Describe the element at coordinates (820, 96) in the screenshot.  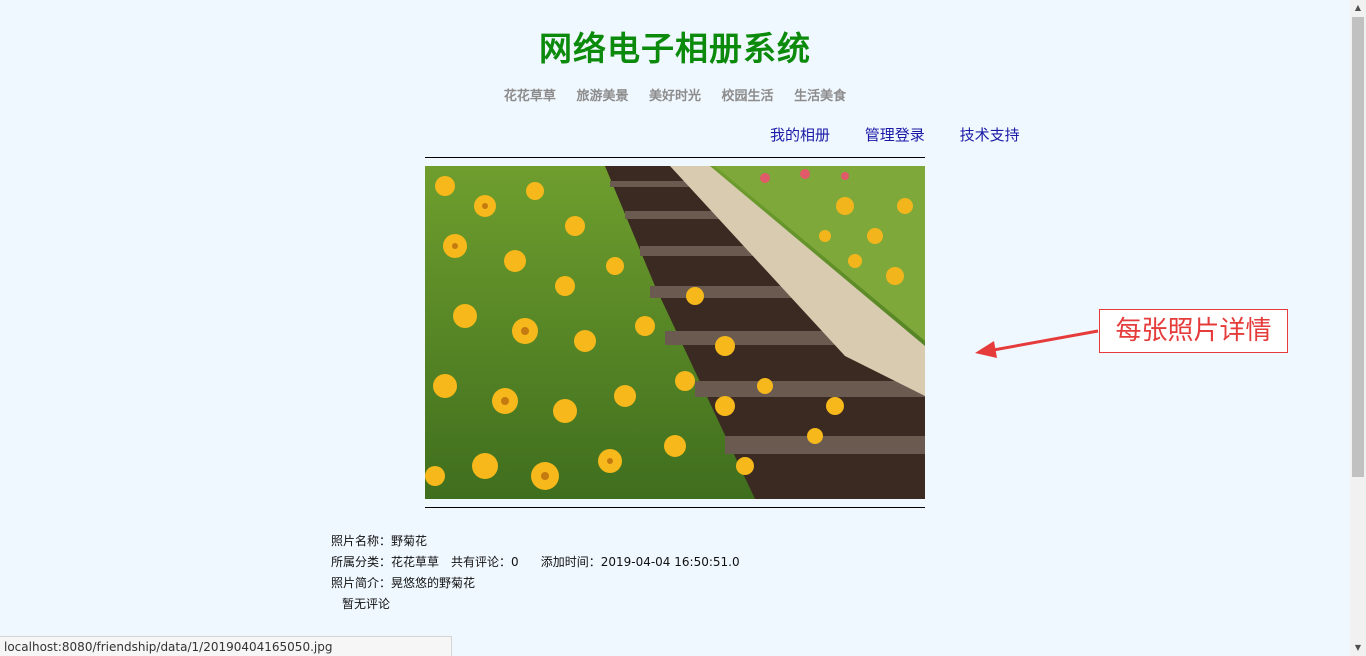
I see `category-link-food: 生活美食` at that location.